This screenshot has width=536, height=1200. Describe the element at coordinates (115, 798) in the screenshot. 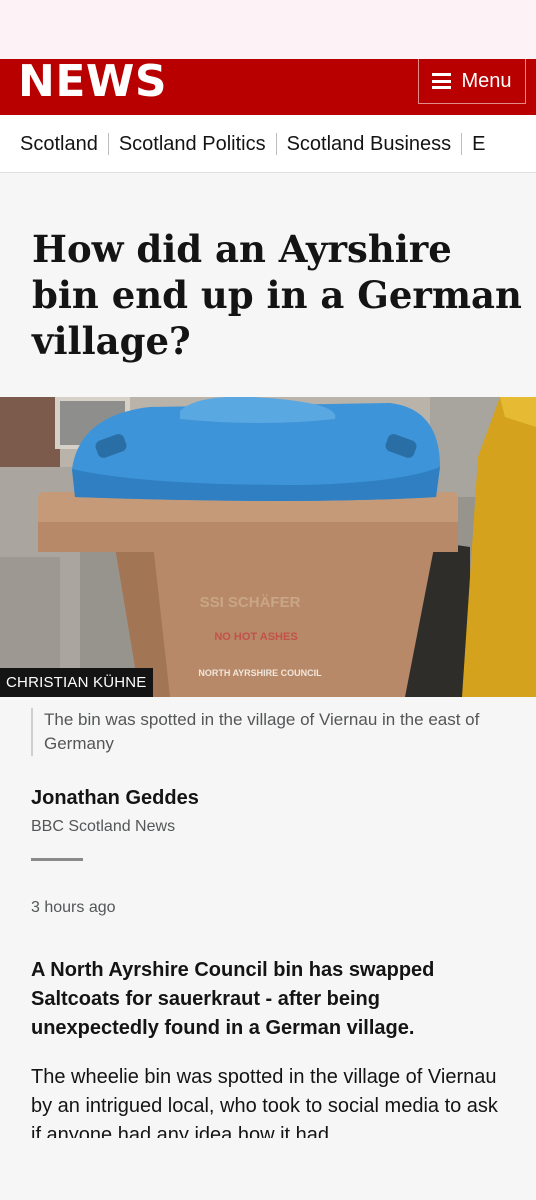

I see `author-name: Jonathan Geddes` at that location.